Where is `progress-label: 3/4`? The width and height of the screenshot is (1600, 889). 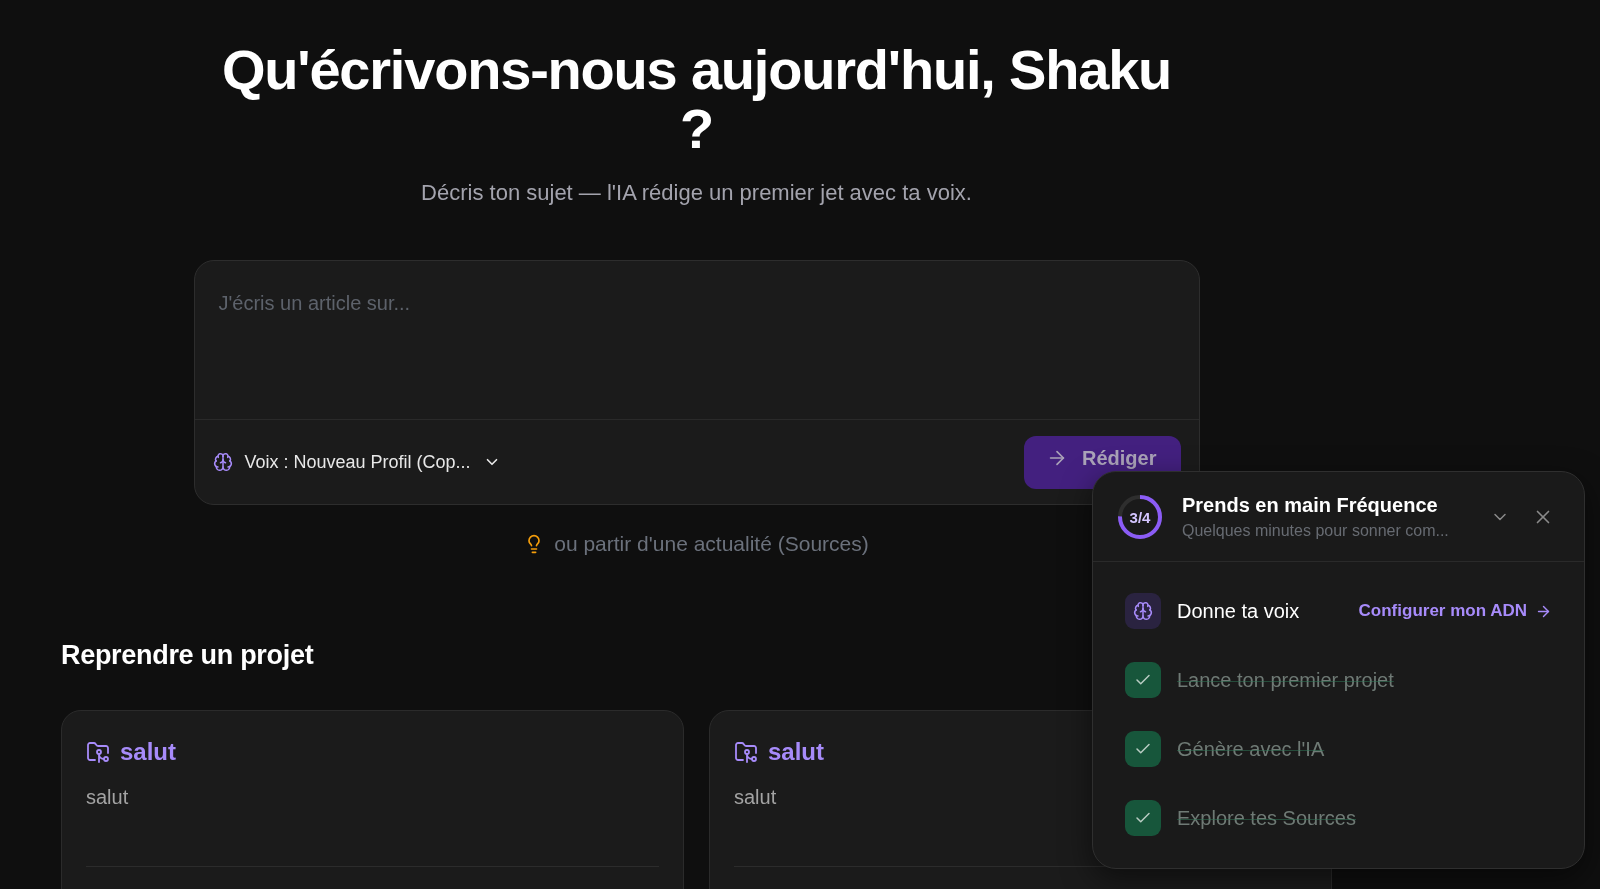 progress-label: 3/4 is located at coordinates (1140, 516).